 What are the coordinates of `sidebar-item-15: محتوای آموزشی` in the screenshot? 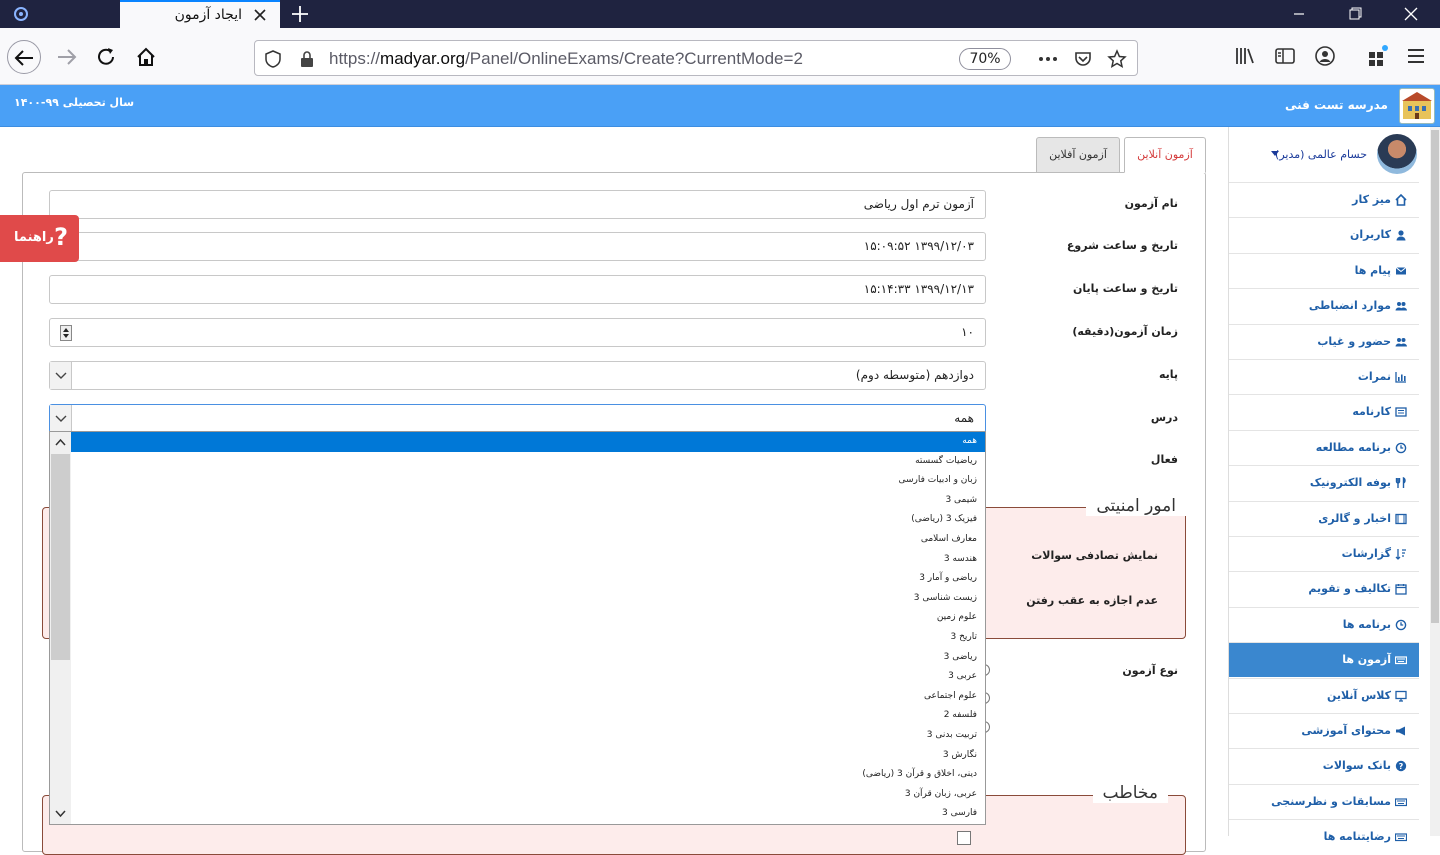 It's located at (1324, 730).